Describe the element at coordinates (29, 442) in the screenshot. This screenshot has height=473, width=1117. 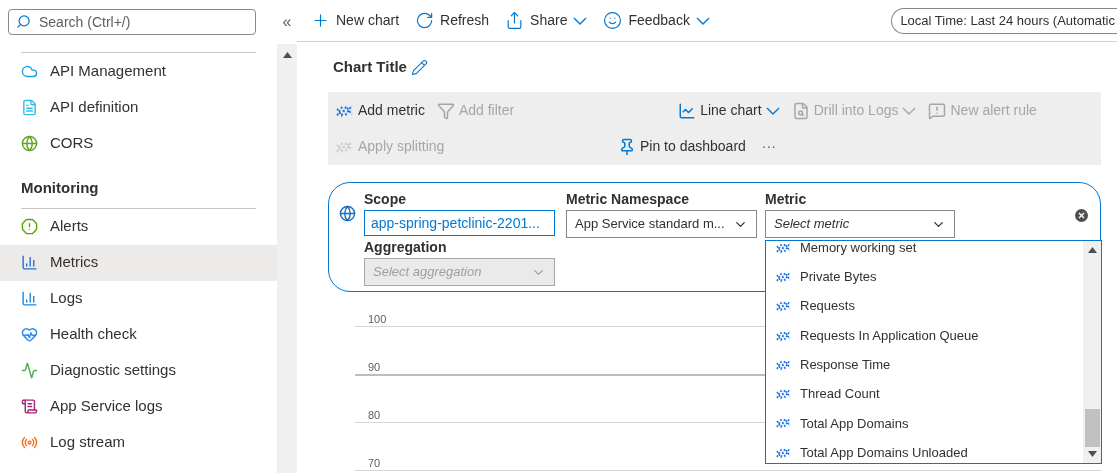
I see `stream-icon` at that location.